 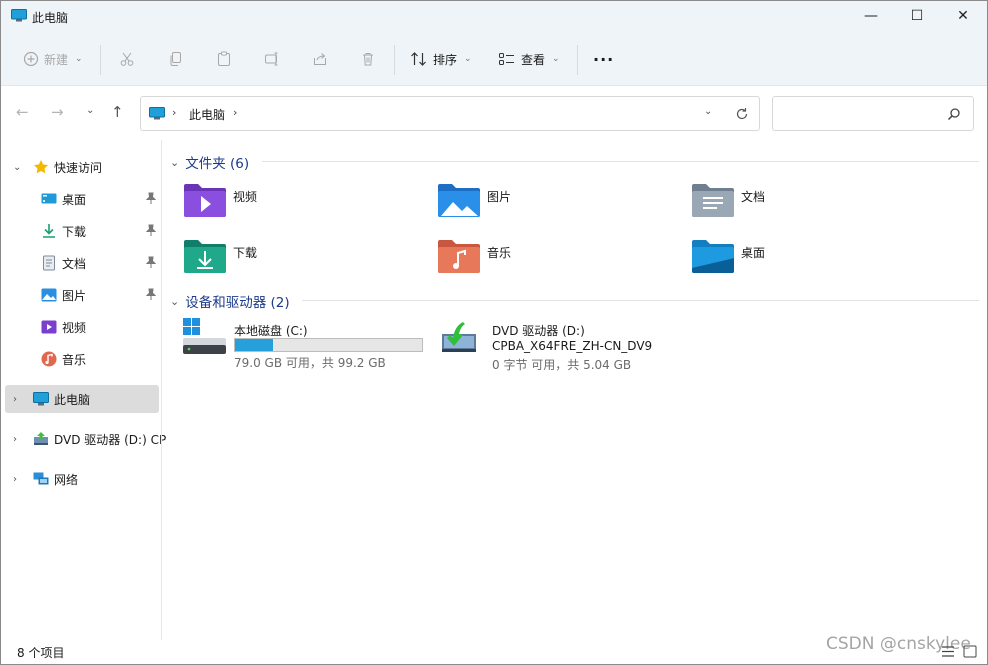 I want to click on share-icon, so click(x=320, y=59).